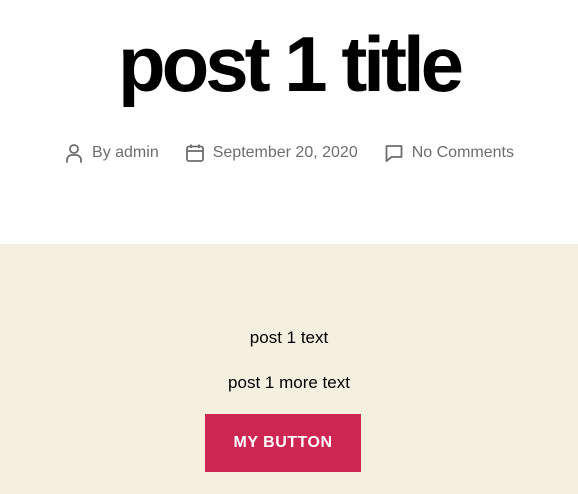 The height and width of the screenshot is (494, 578). What do you see at coordinates (290, 64) in the screenshot?
I see `post-title: post 1 title` at bounding box center [290, 64].